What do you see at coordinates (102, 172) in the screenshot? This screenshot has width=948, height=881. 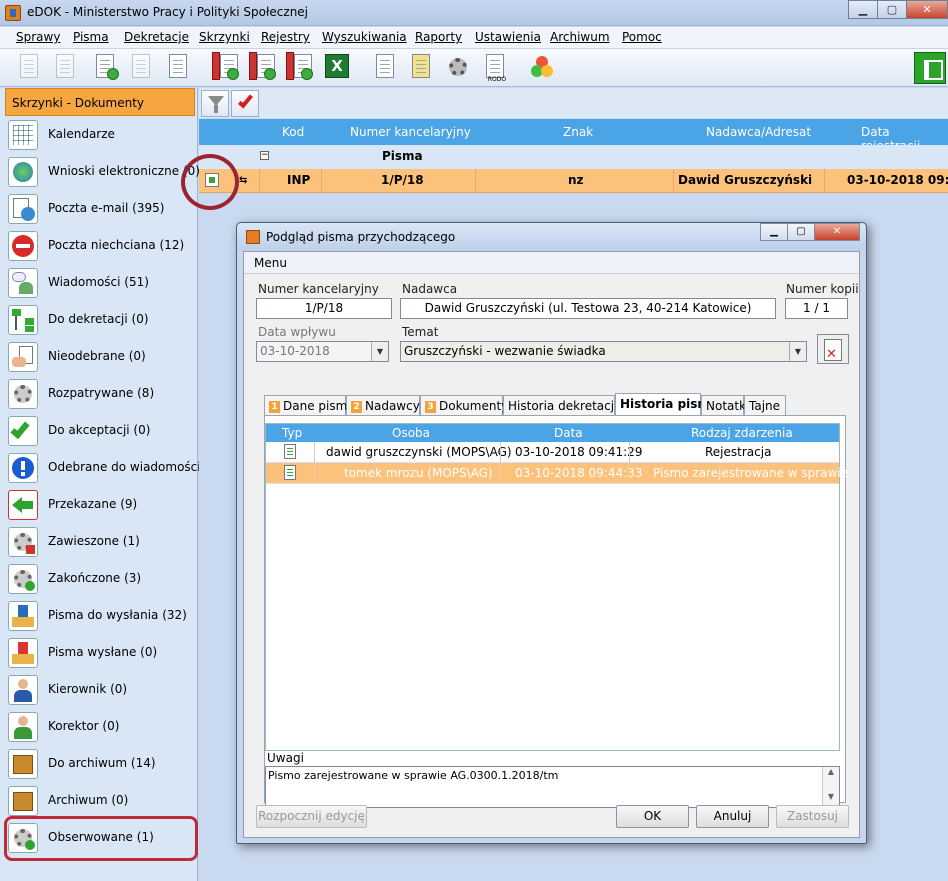 I see `sidebar-item-wnioski: Wnioski elektroniczne (0)` at bounding box center [102, 172].